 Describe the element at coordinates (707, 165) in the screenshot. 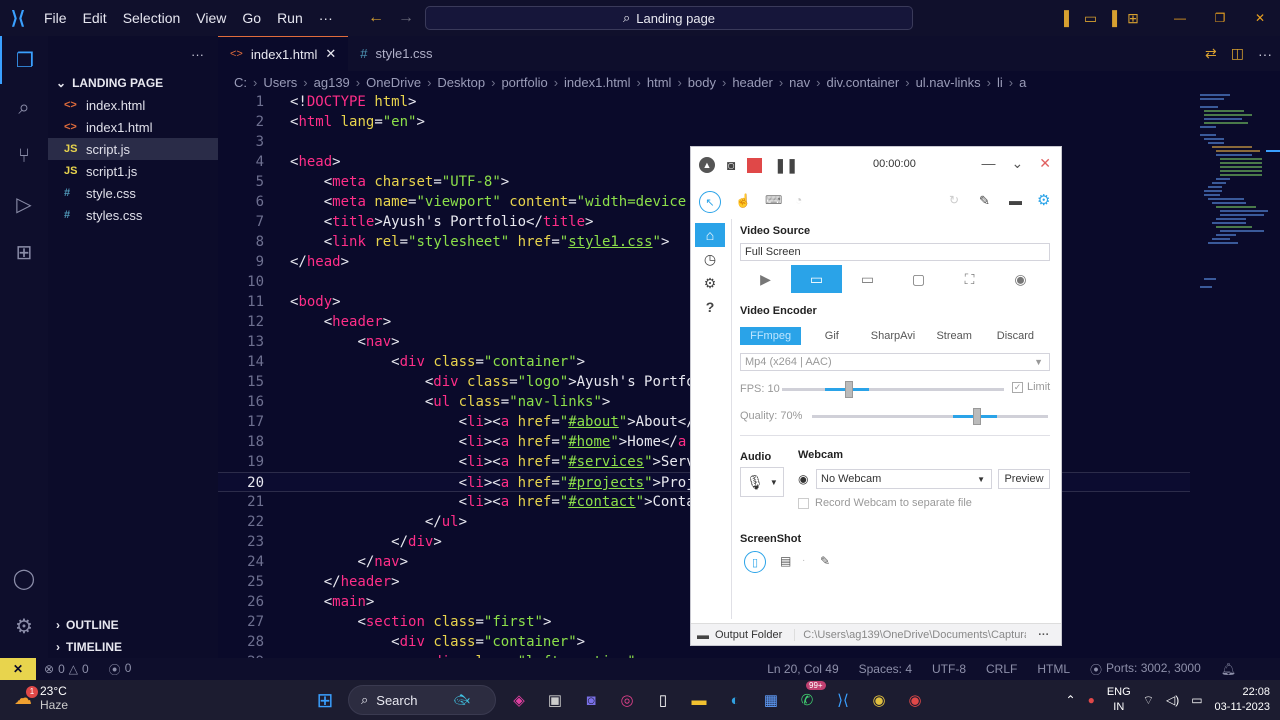

I see `collapse-icon: ▲` at that location.